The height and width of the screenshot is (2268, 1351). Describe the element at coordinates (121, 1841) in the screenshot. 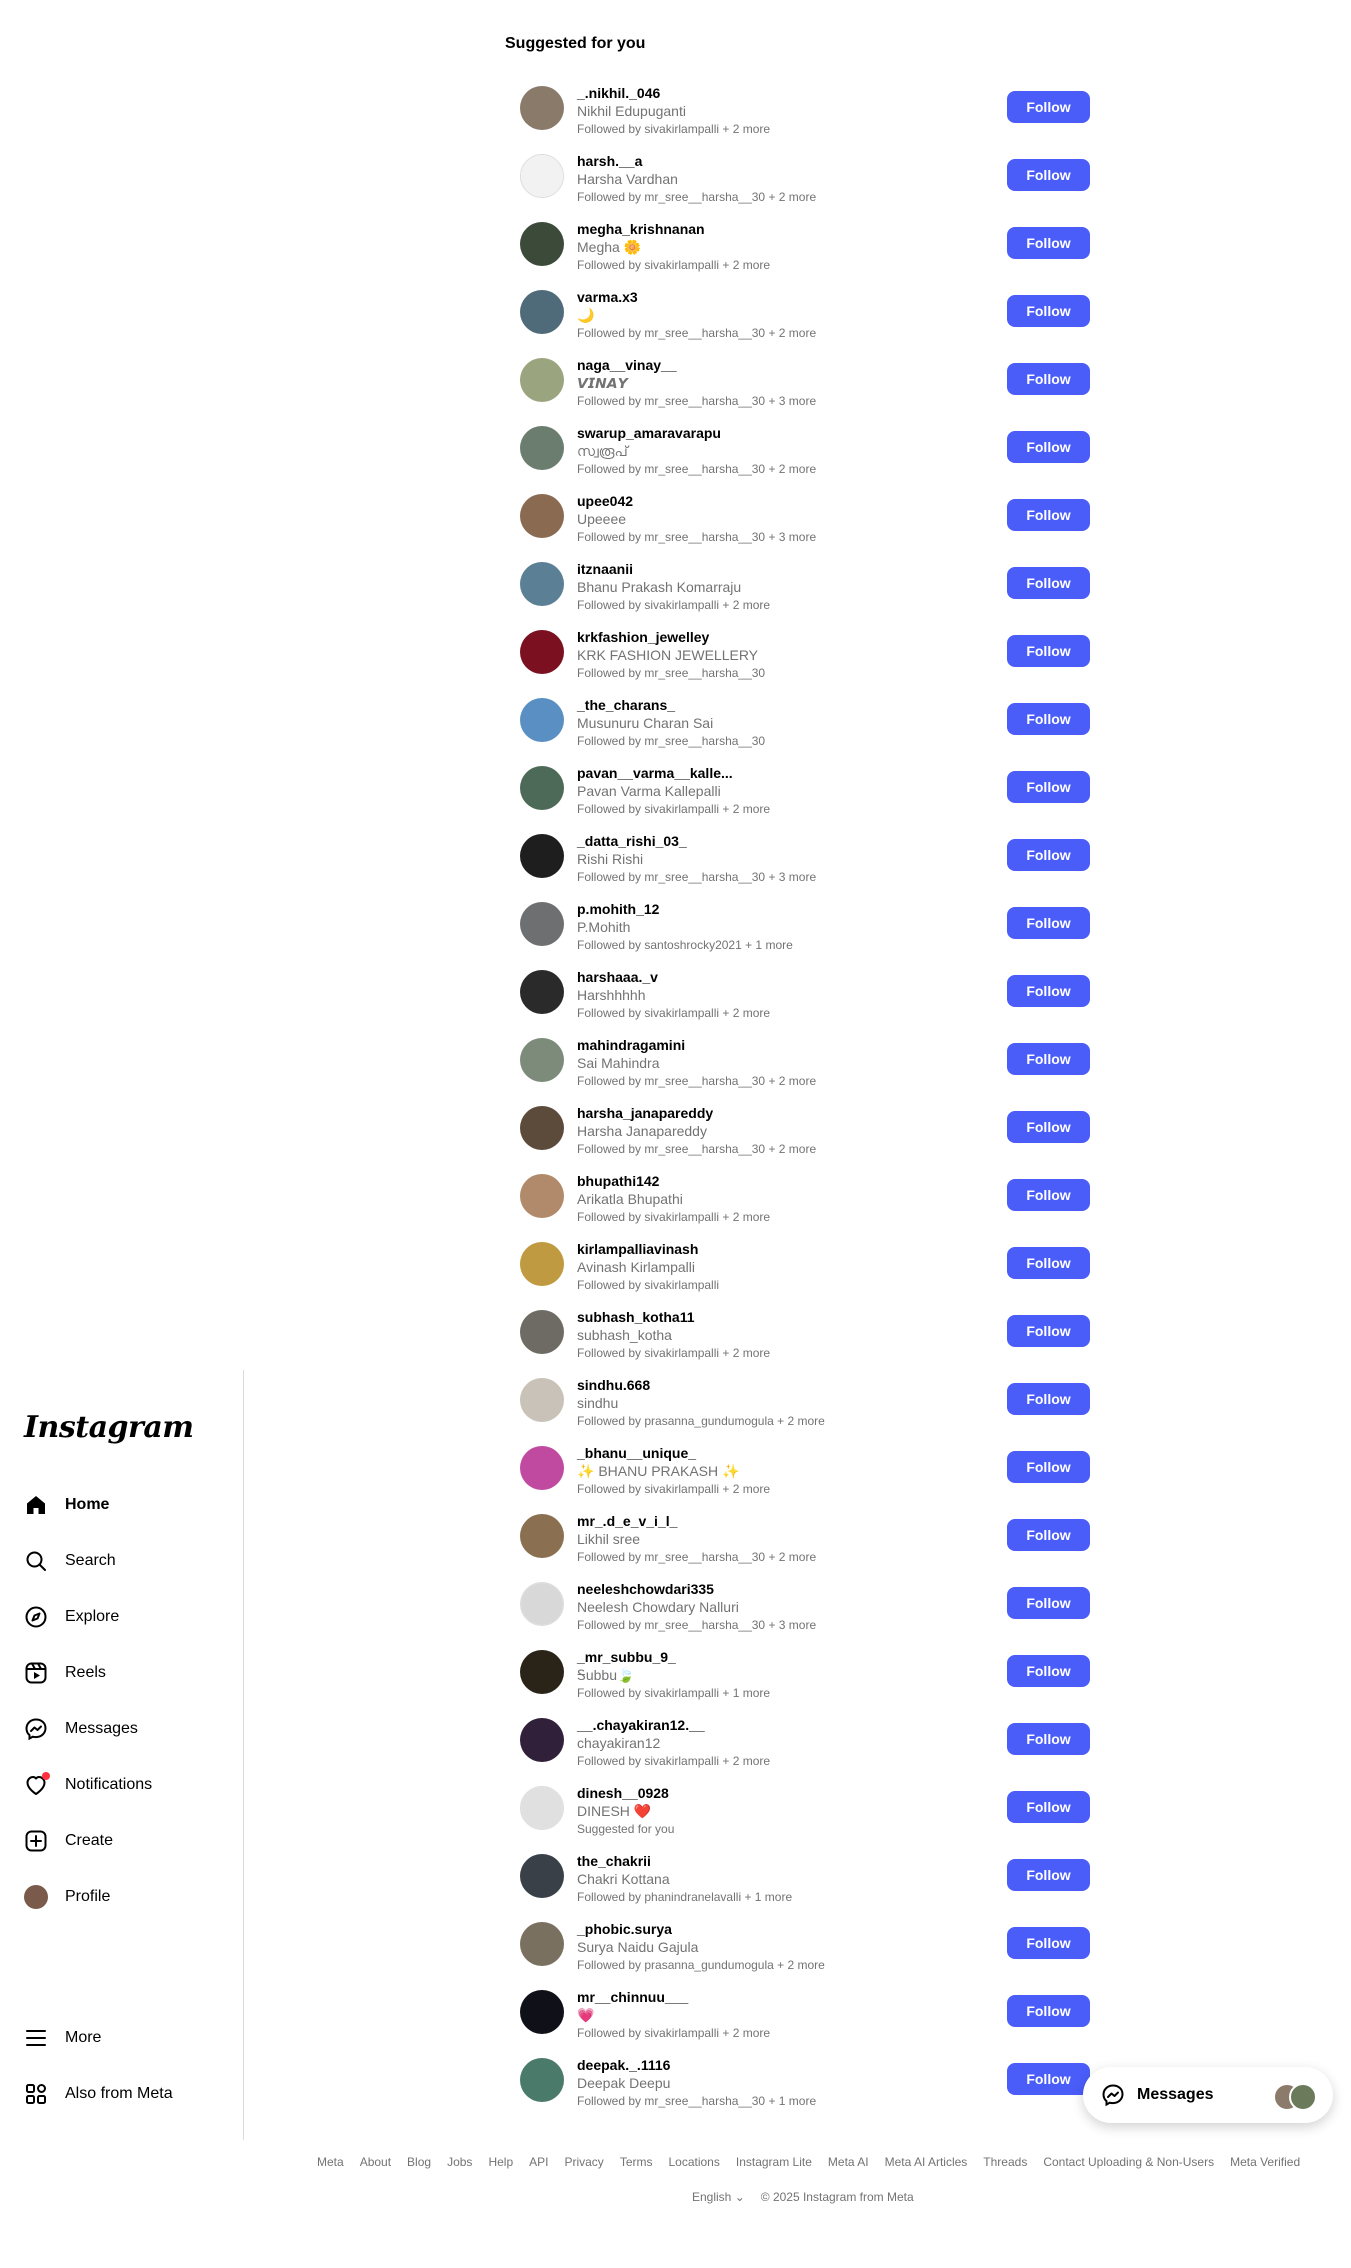

I see `nav-create: Create` at that location.